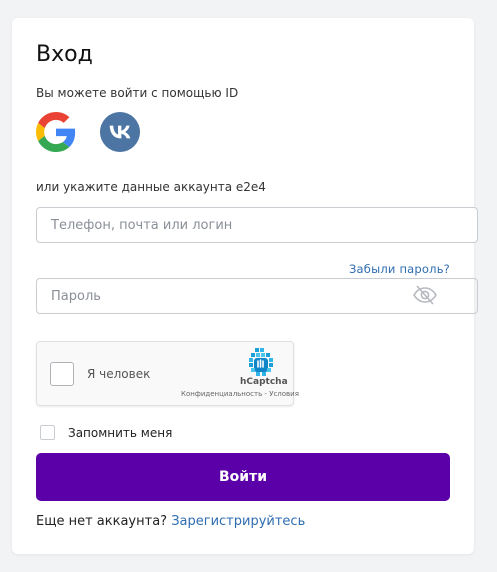  I want to click on hcaptcha-logo-icon, so click(261, 362).